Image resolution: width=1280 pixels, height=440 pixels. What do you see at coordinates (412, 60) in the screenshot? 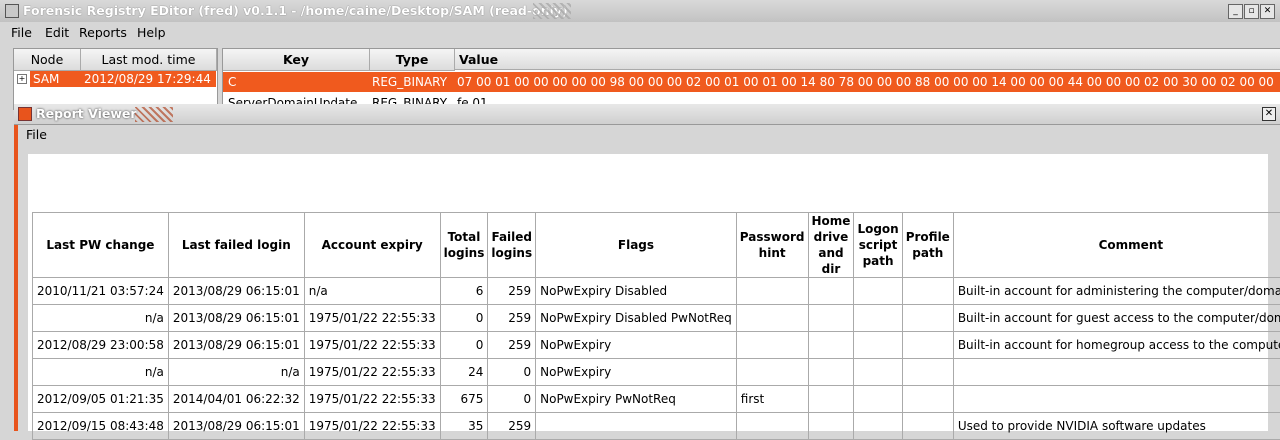
I see `value-header-type: Type` at bounding box center [412, 60].